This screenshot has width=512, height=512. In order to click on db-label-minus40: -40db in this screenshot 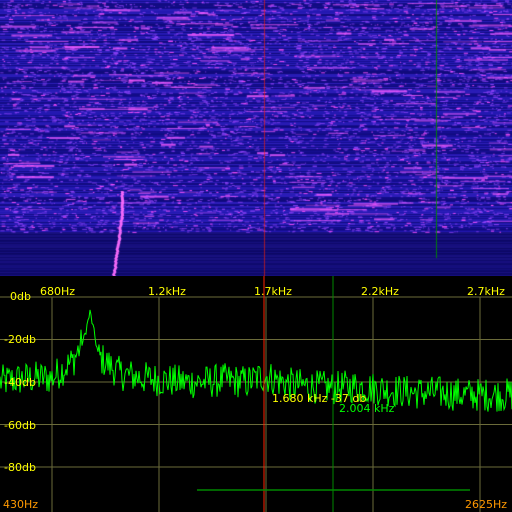, I will do `click(20, 382)`.